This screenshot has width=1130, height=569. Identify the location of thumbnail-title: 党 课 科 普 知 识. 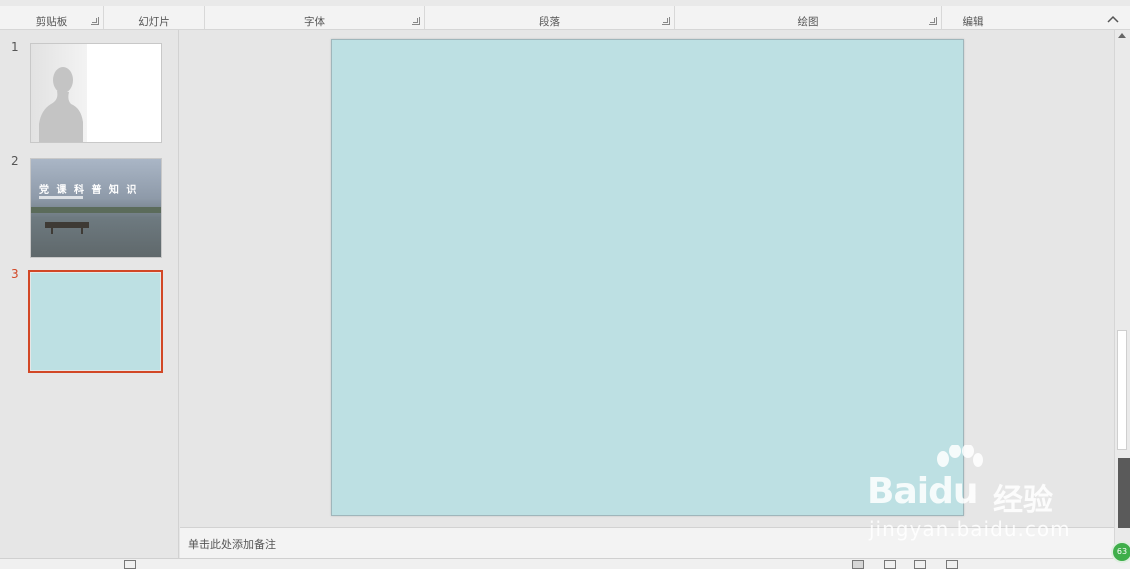
(89, 190).